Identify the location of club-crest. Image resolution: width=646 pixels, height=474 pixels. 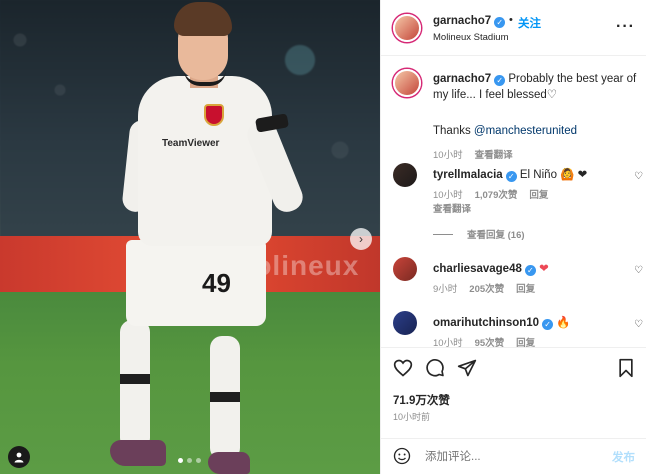
(214, 115).